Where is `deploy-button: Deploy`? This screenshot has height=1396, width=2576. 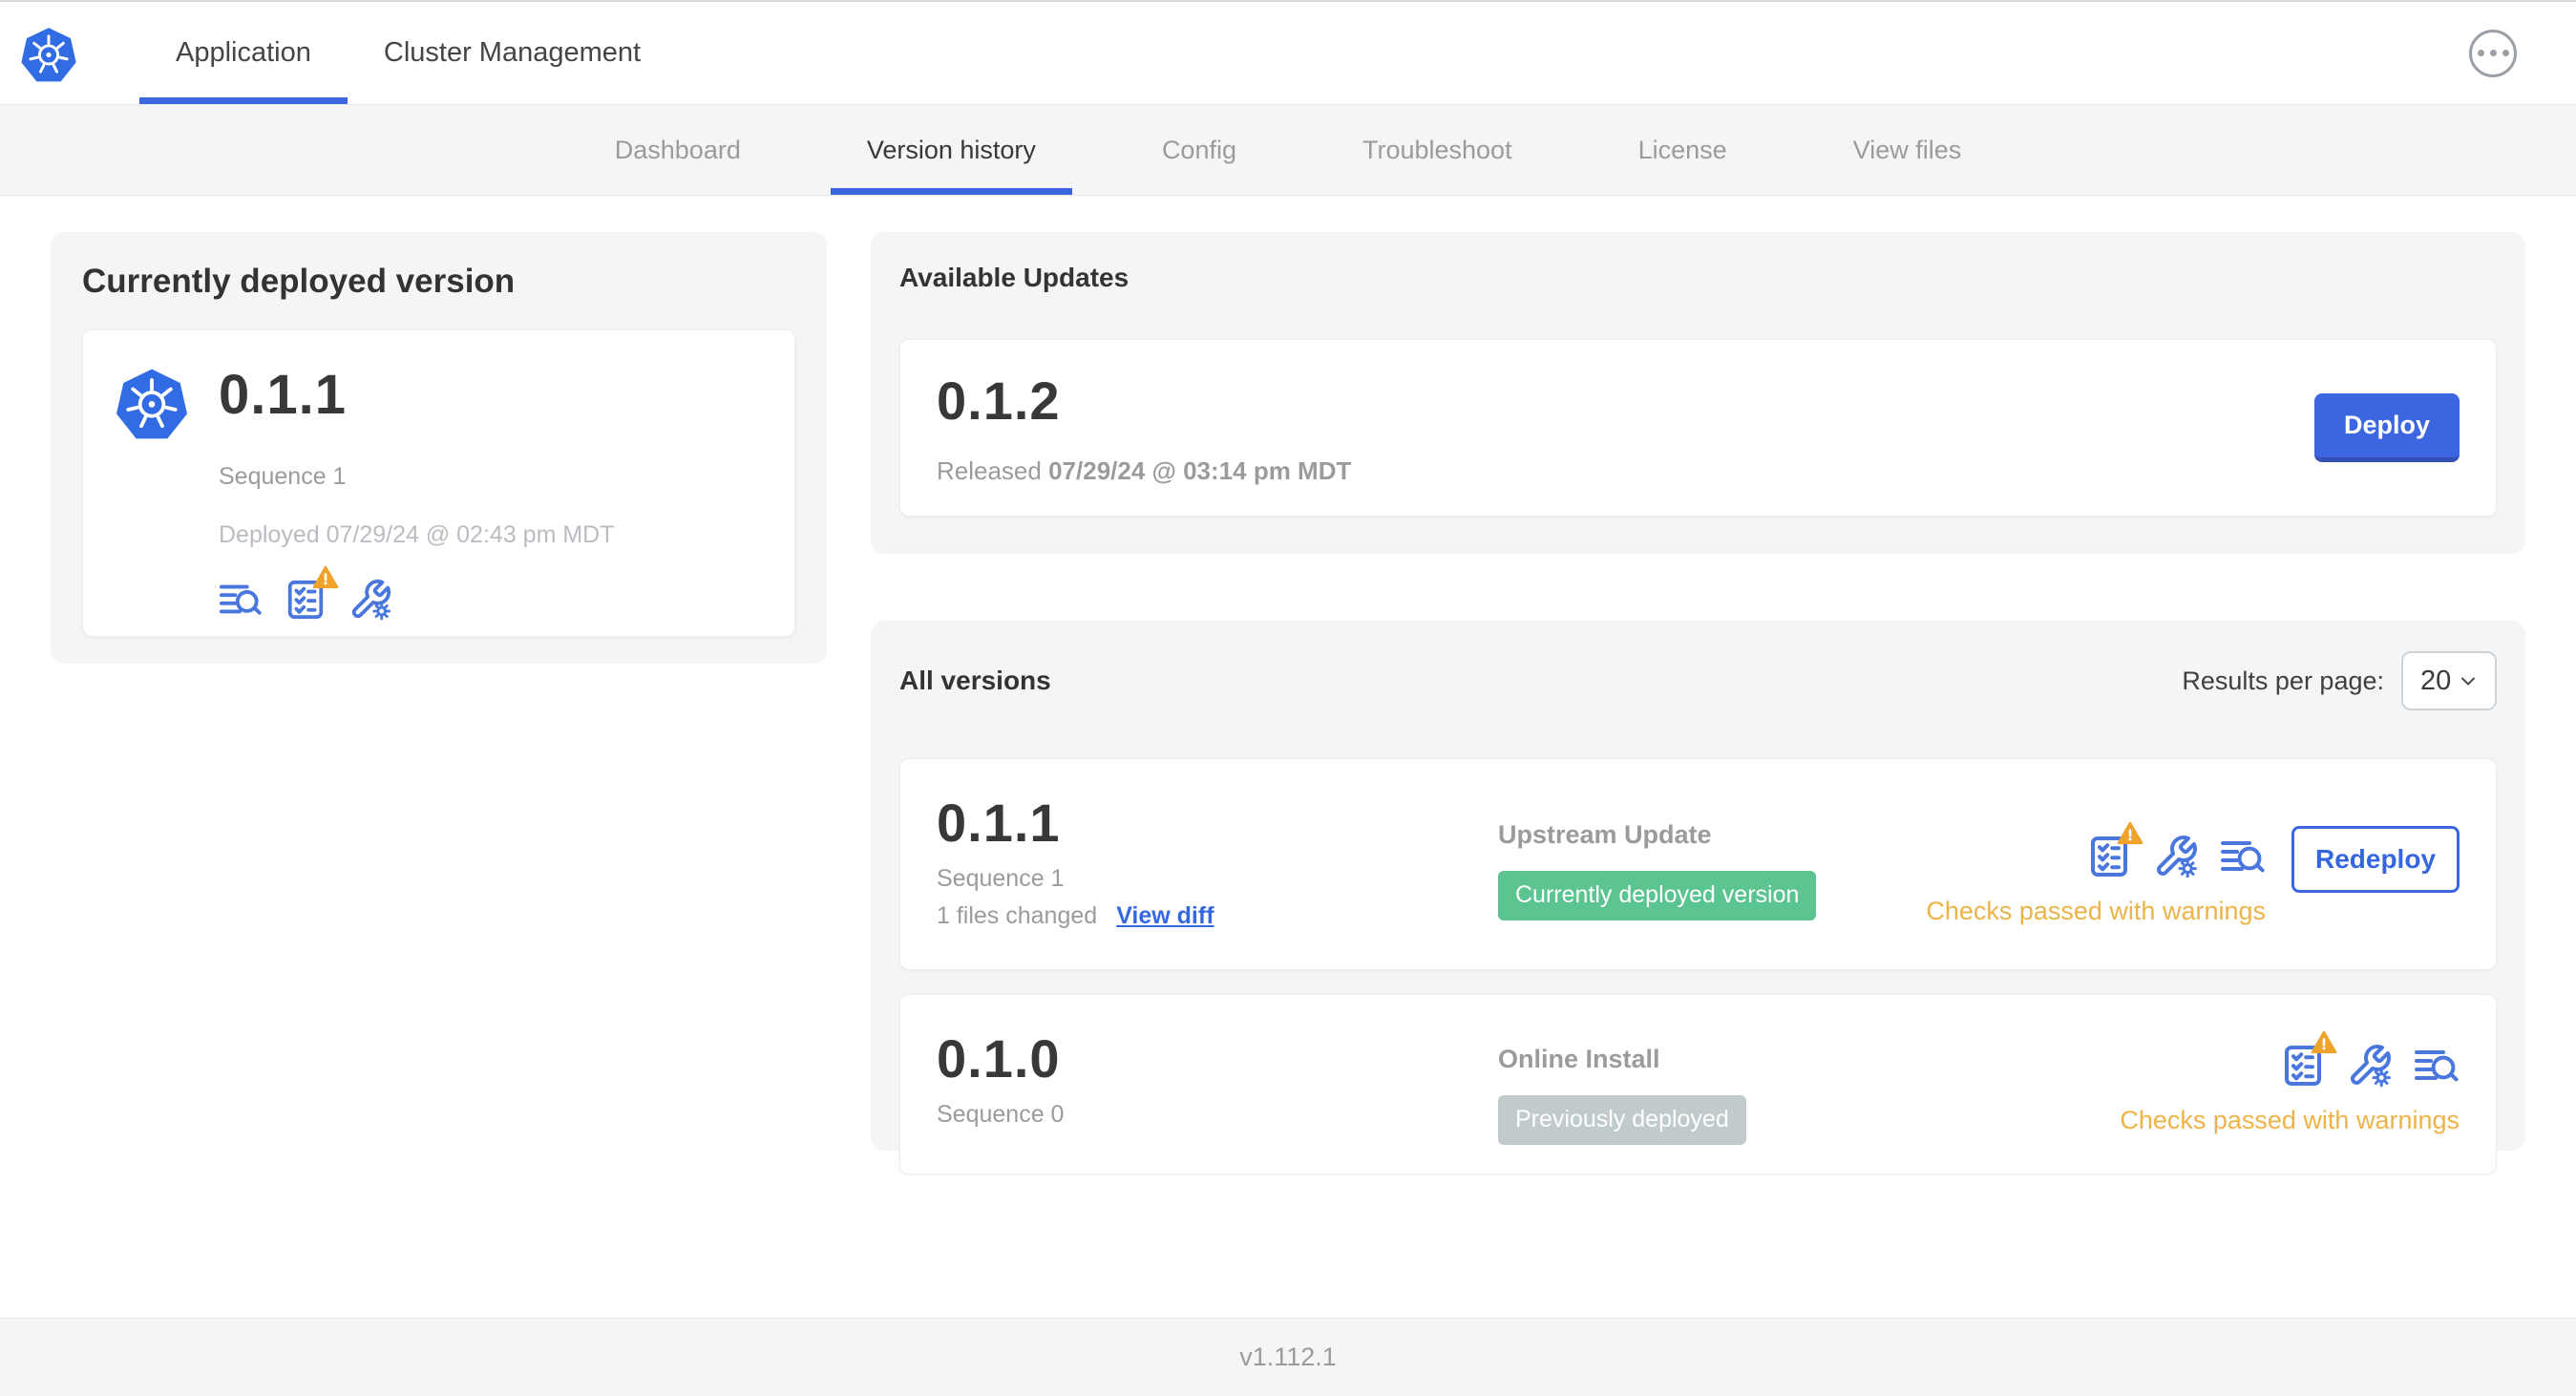
deploy-button: Deploy is located at coordinates (2387, 427).